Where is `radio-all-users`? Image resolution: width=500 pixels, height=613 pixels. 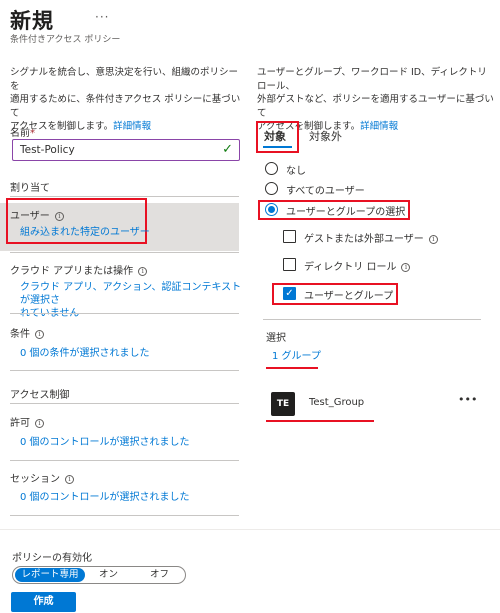
radio-all-users is located at coordinates (271, 188).